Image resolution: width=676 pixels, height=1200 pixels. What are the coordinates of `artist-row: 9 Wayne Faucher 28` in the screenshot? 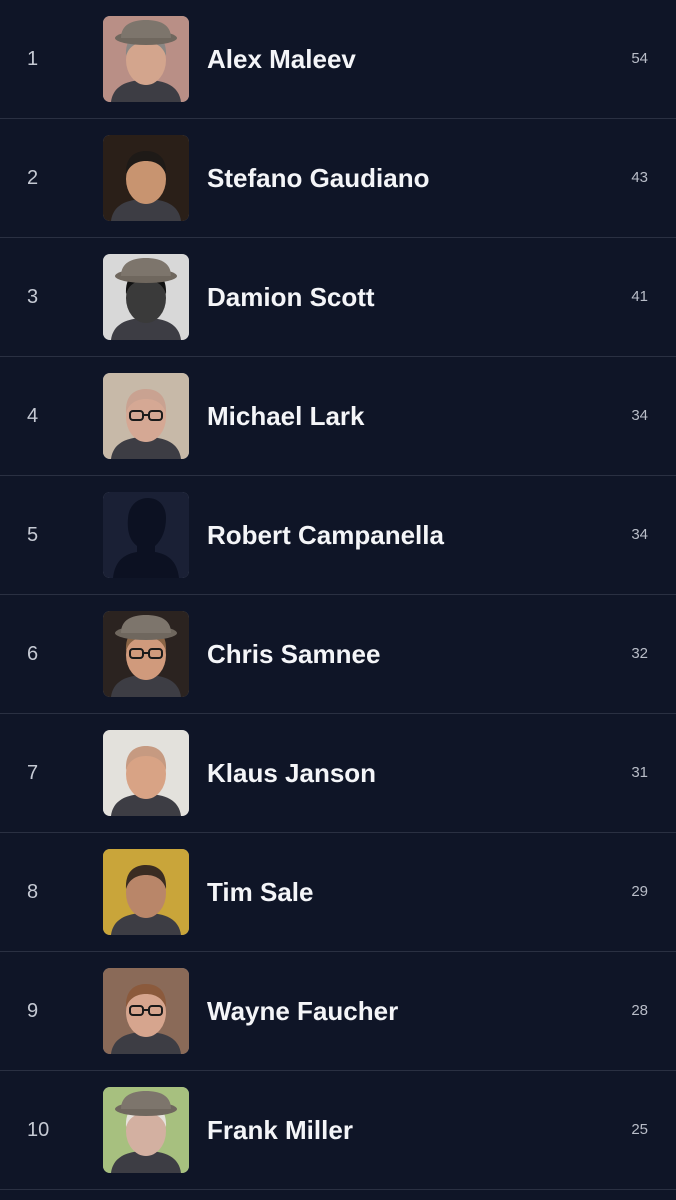 It's located at (338, 1011).